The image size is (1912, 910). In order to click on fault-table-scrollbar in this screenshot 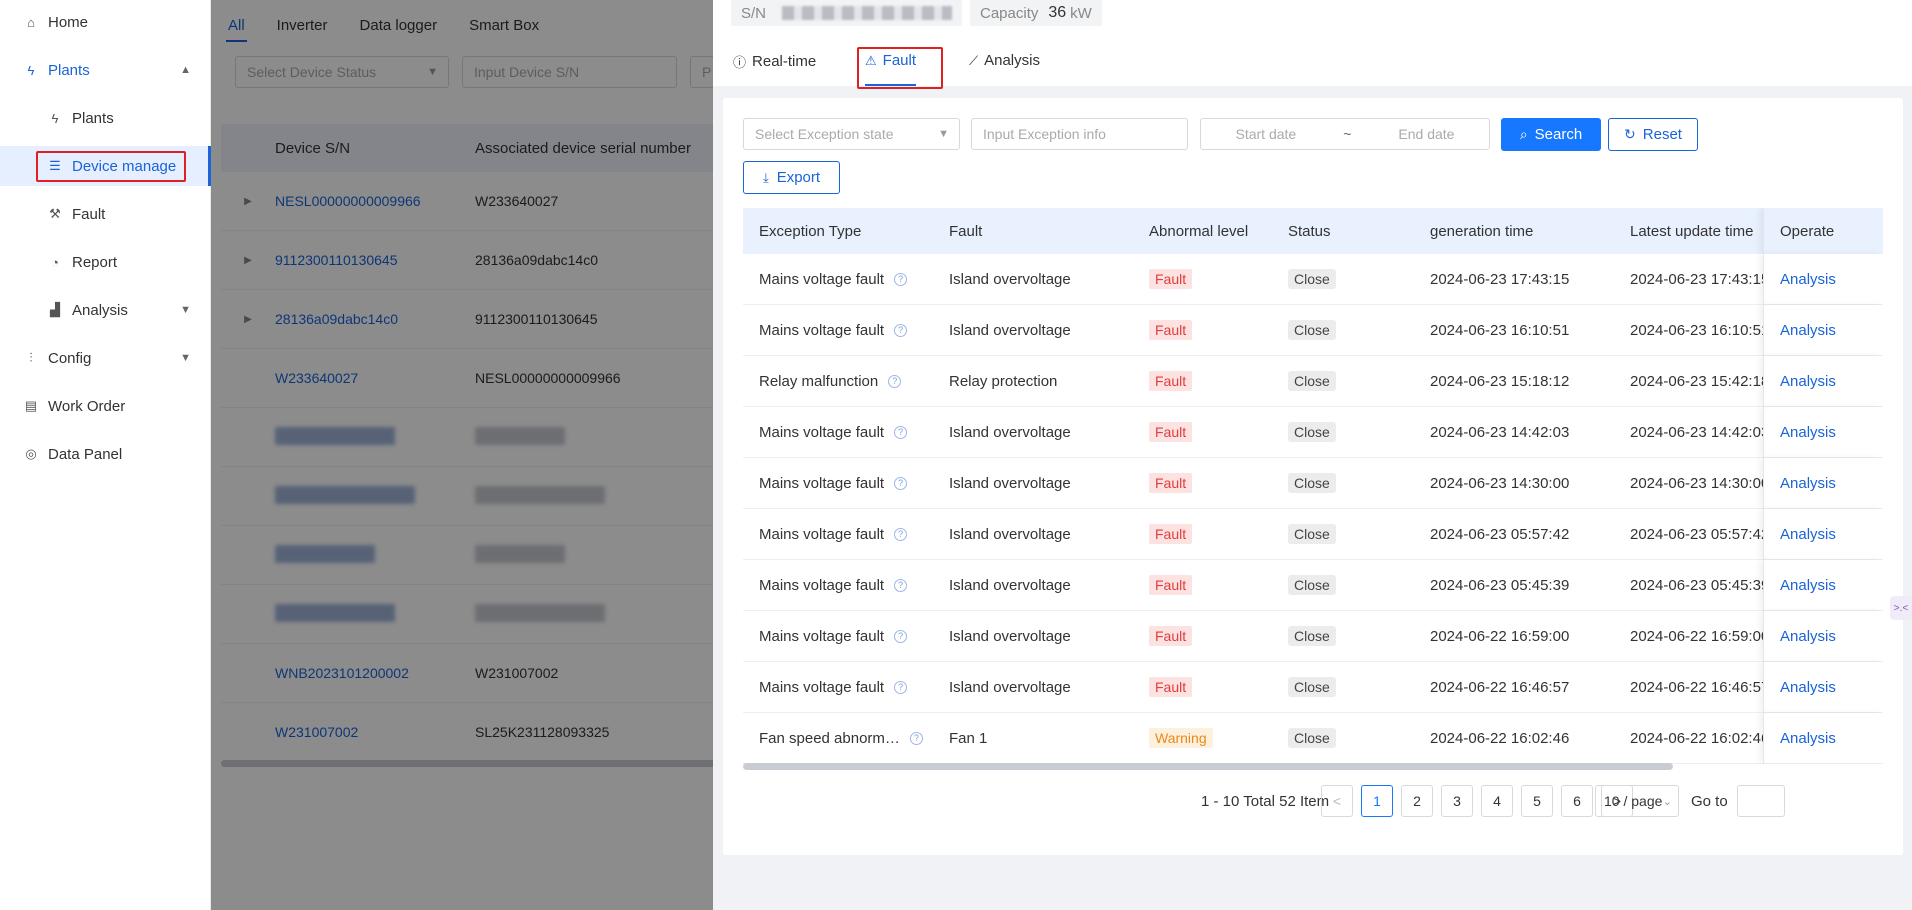, I will do `click(1208, 766)`.